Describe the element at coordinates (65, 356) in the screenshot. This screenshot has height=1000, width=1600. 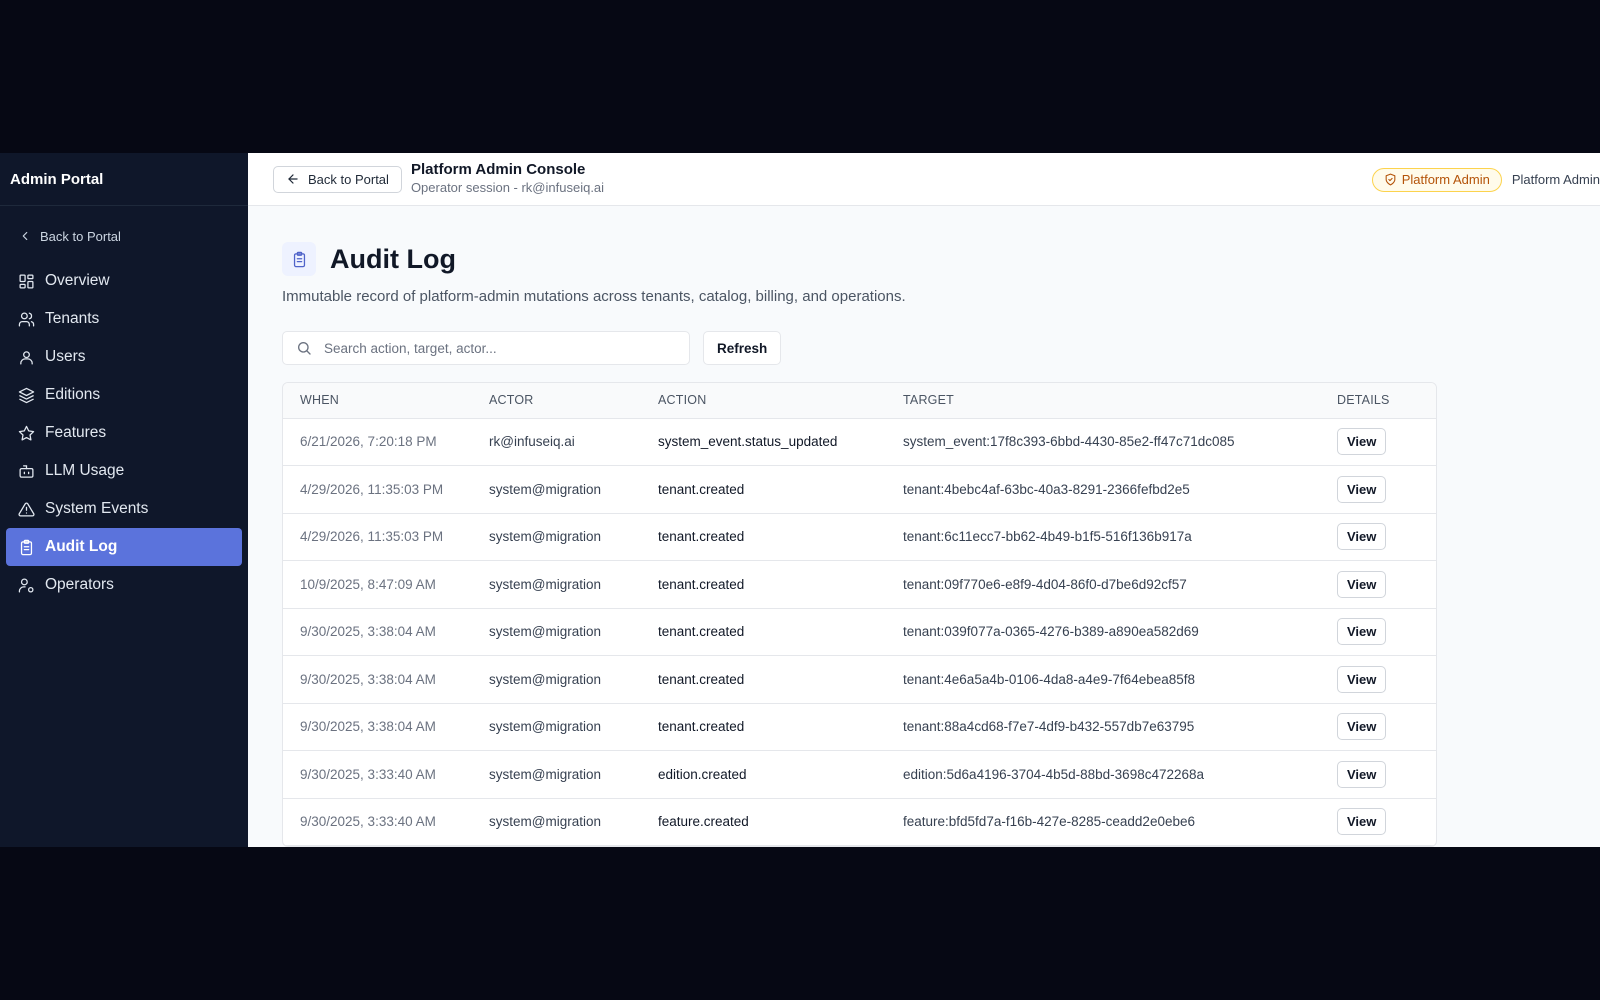
I see `sidebar-item-label: Users` at that location.